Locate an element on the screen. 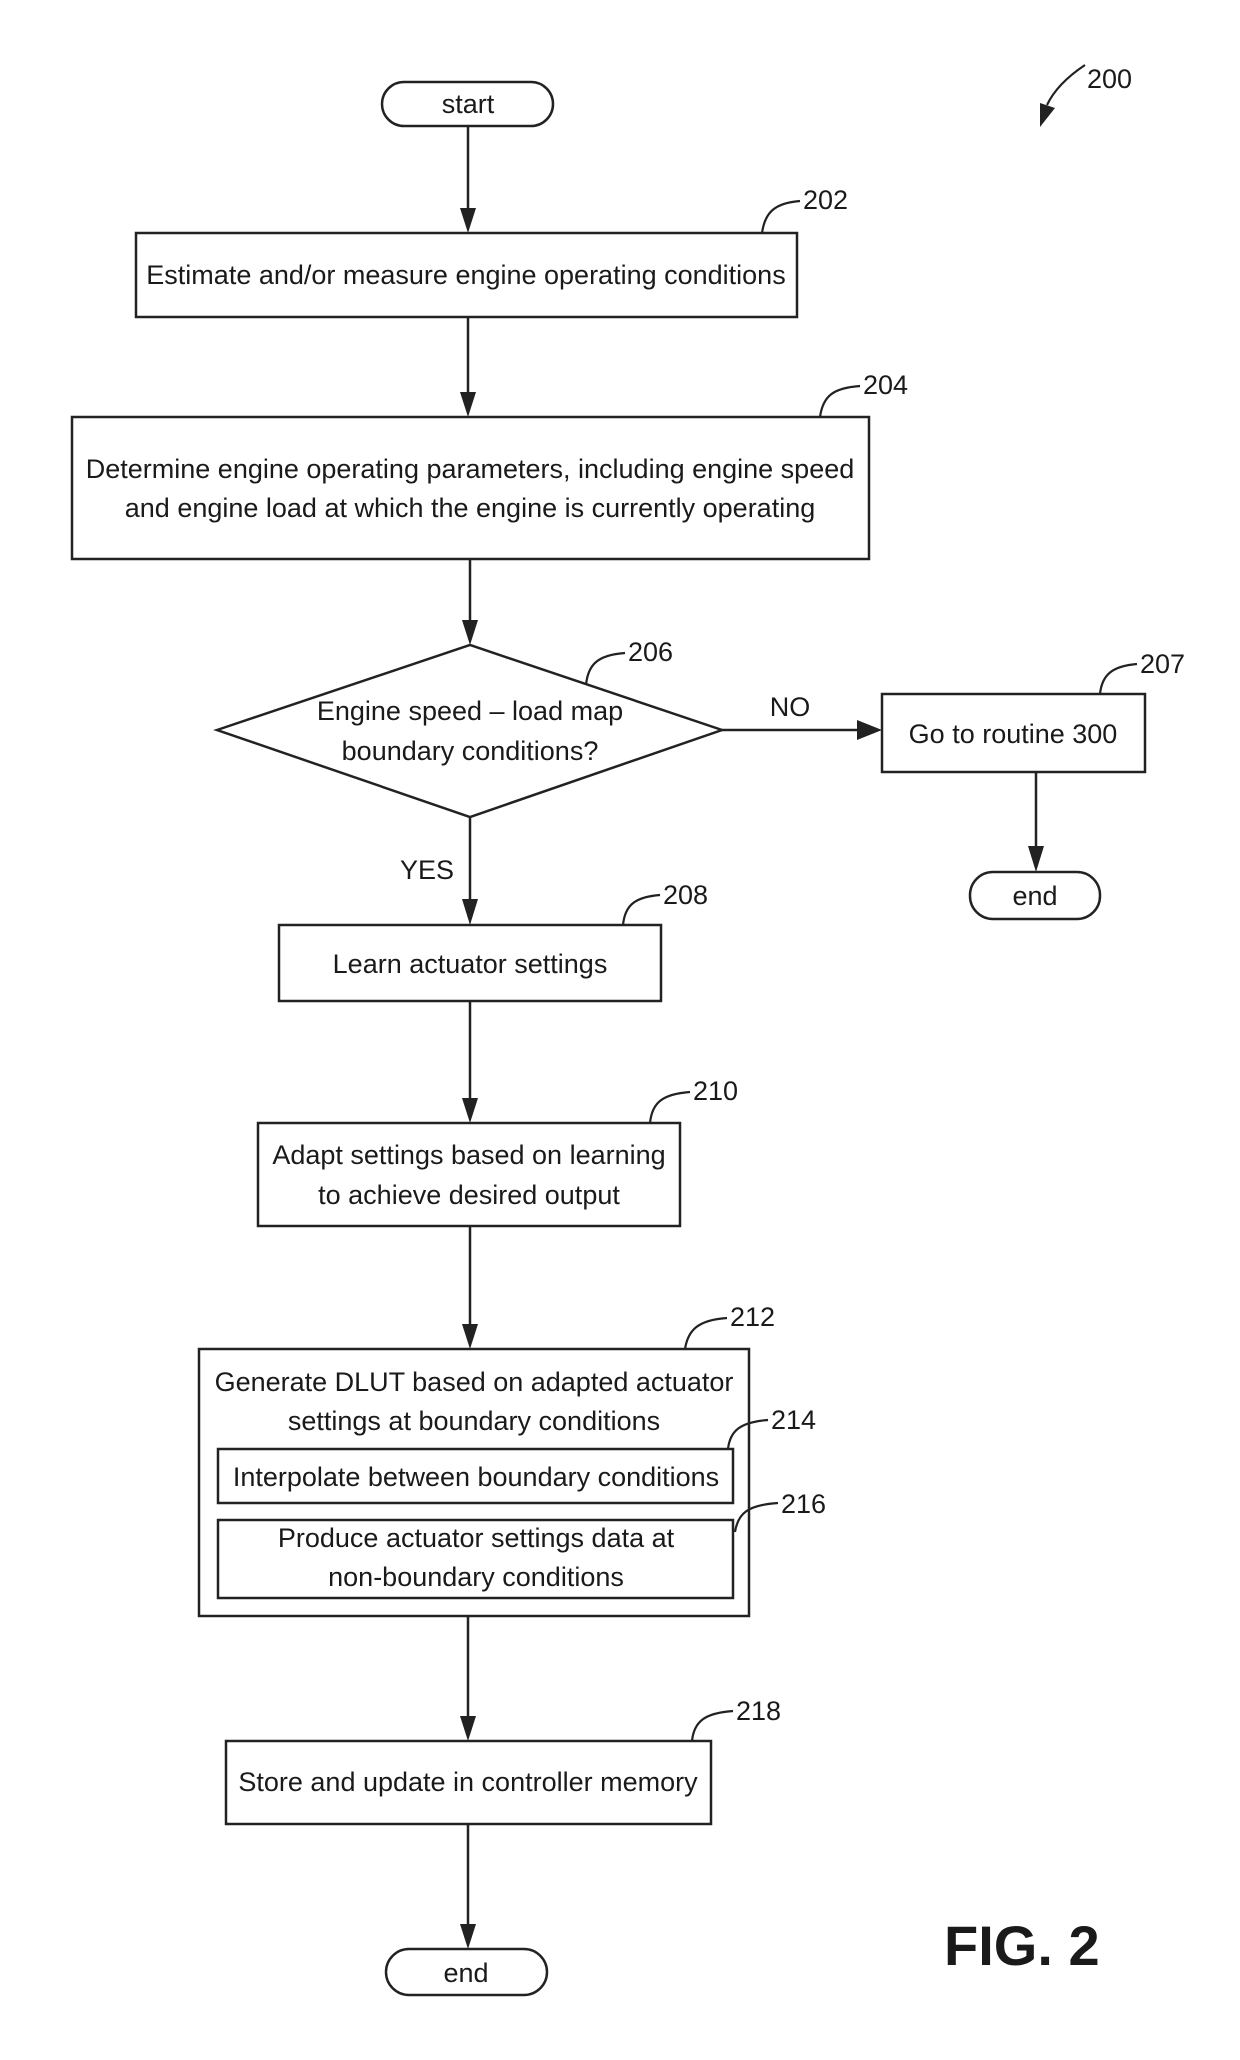  step-210-text-line2: to achieve desired output is located at coordinates (469, 1195).